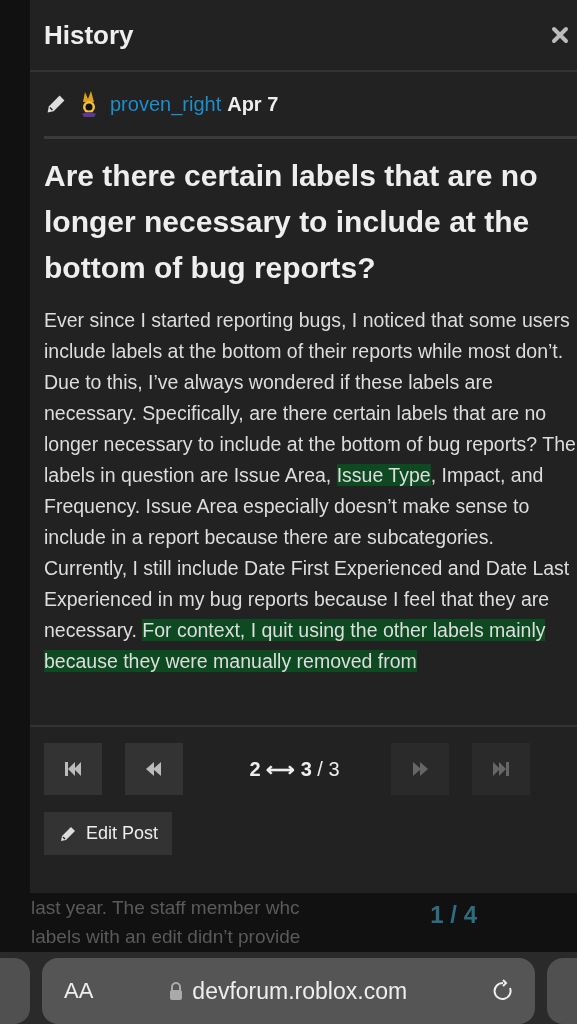  Describe the element at coordinates (291, 222) in the screenshot. I see `post-title: Are there certain labels that are no longer necessary to include at the bottom of bug reports?` at that location.